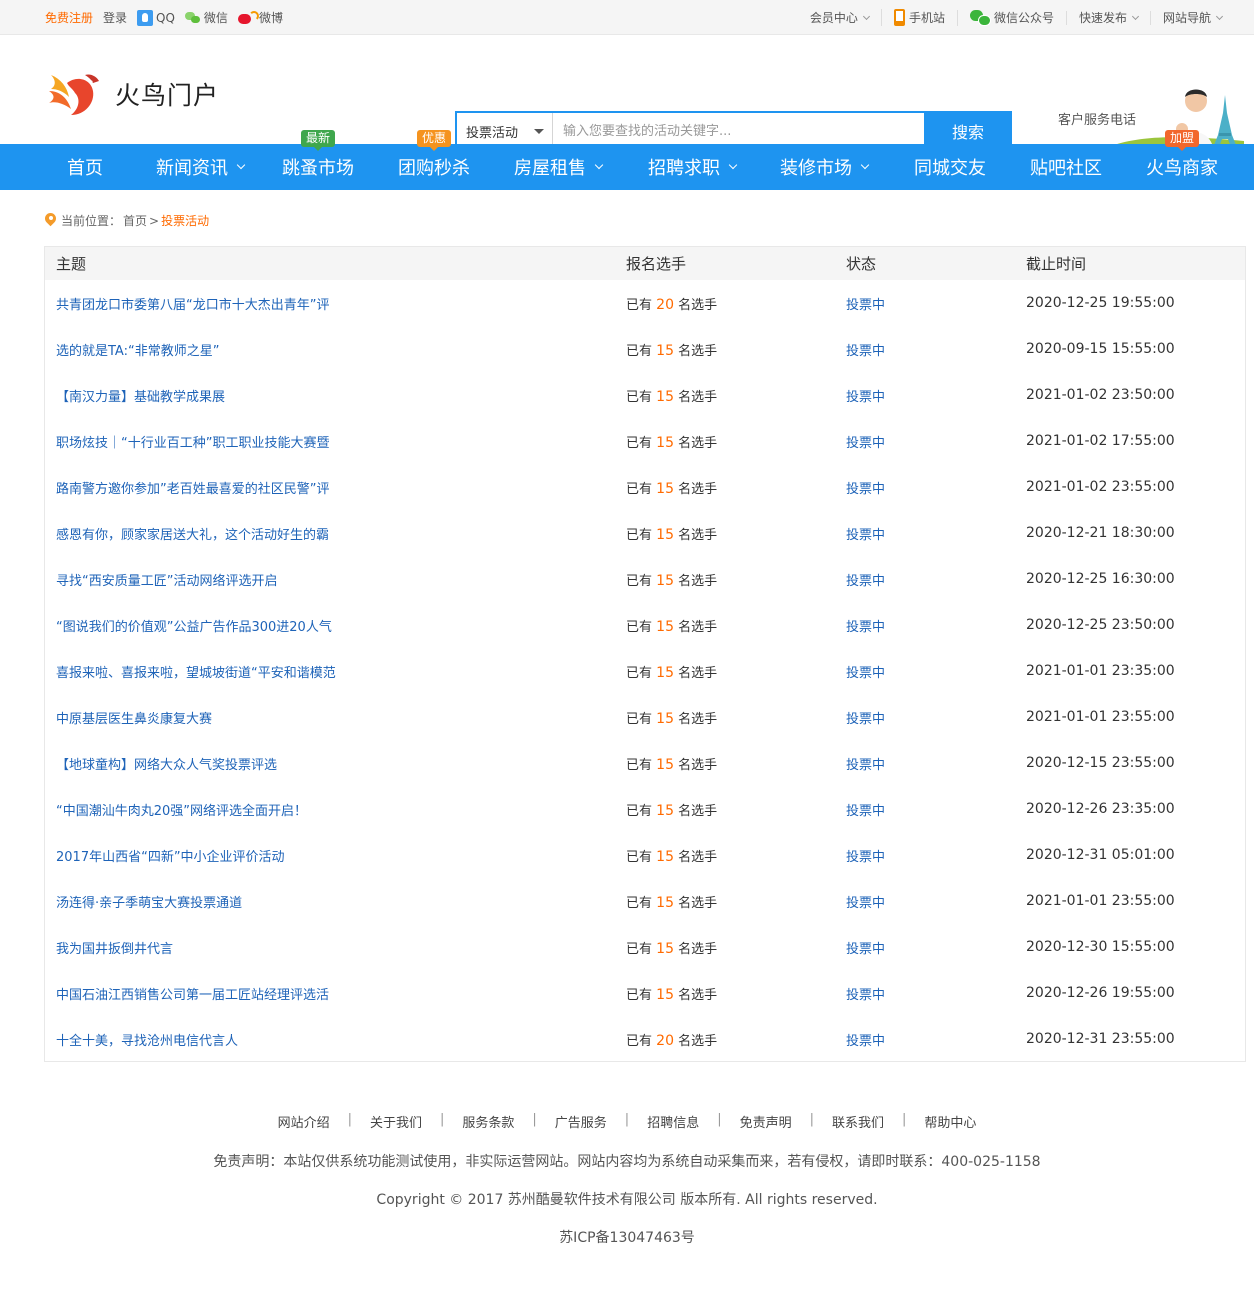 This screenshot has height=1293, width=1254. Describe the element at coordinates (1100, 809) in the screenshot. I see `deadline-time: 2020-12-26 23:35:00` at that location.